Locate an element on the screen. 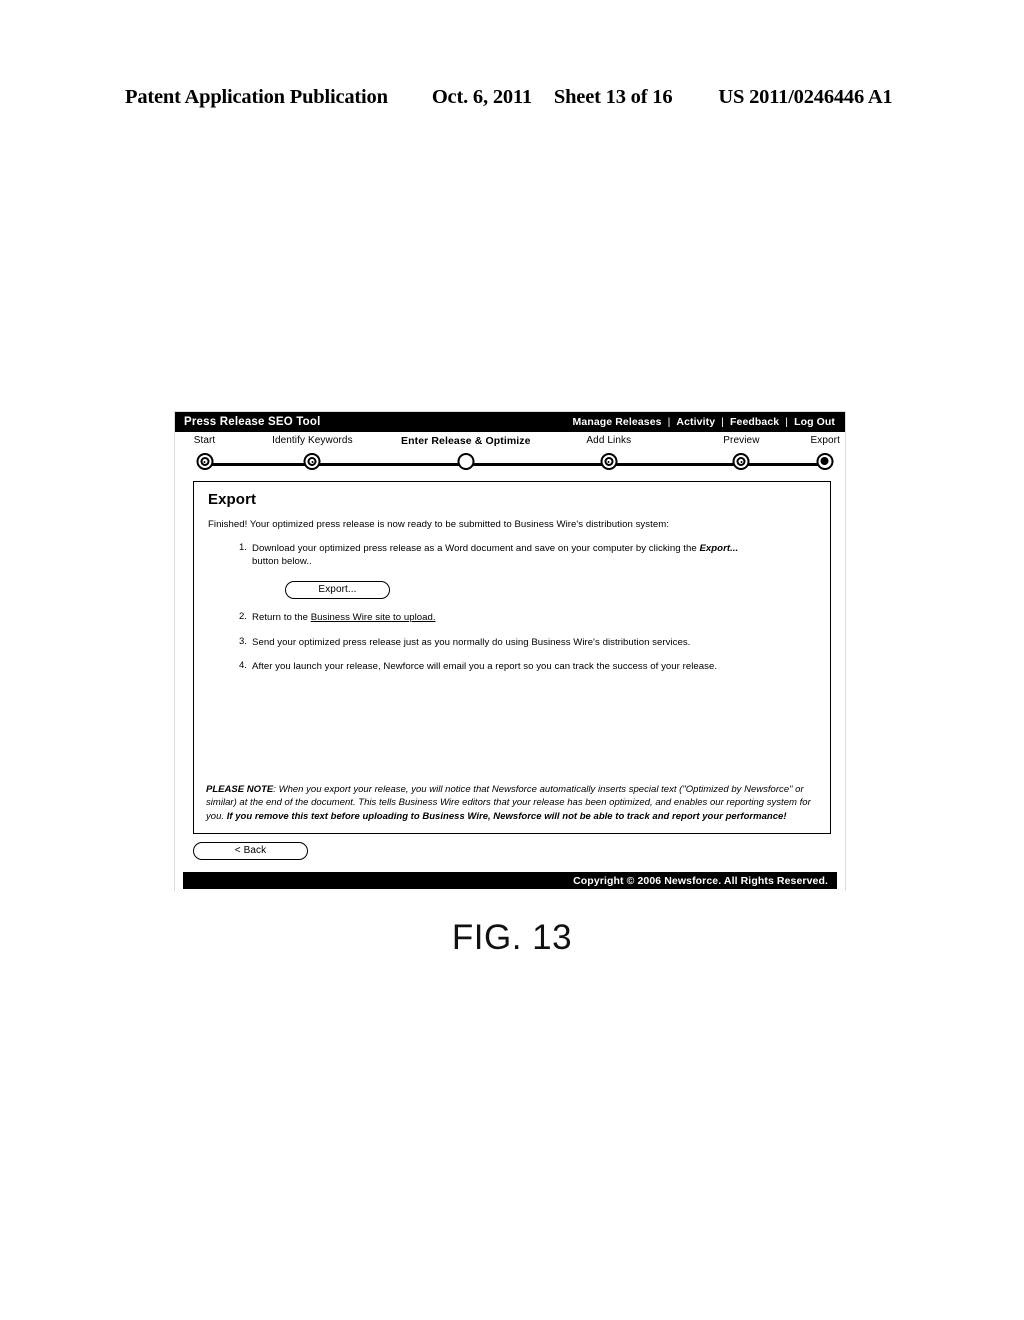 Image resolution: width=1024 pixels, height=1320 pixels. nav-item-feedback: Feedback is located at coordinates (754, 422).